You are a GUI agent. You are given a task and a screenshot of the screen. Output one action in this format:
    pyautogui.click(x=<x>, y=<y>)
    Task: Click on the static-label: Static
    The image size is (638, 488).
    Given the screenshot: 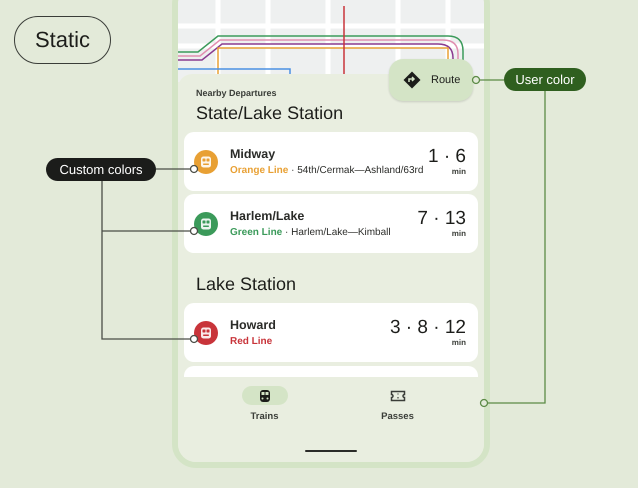 What is the action you would take?
    pyautogui.click(x=62, y=40)
    